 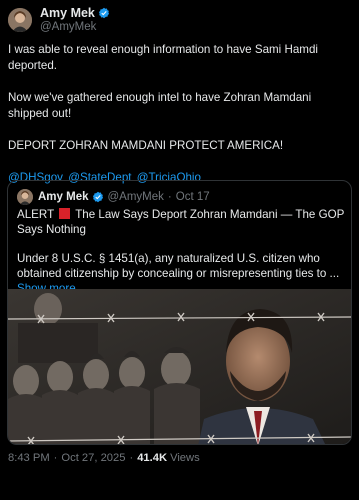 What do you see at coordinates (25, 197) in the screenshot?
I see `quoted-author-avatar` at bounding box center [25, 197].